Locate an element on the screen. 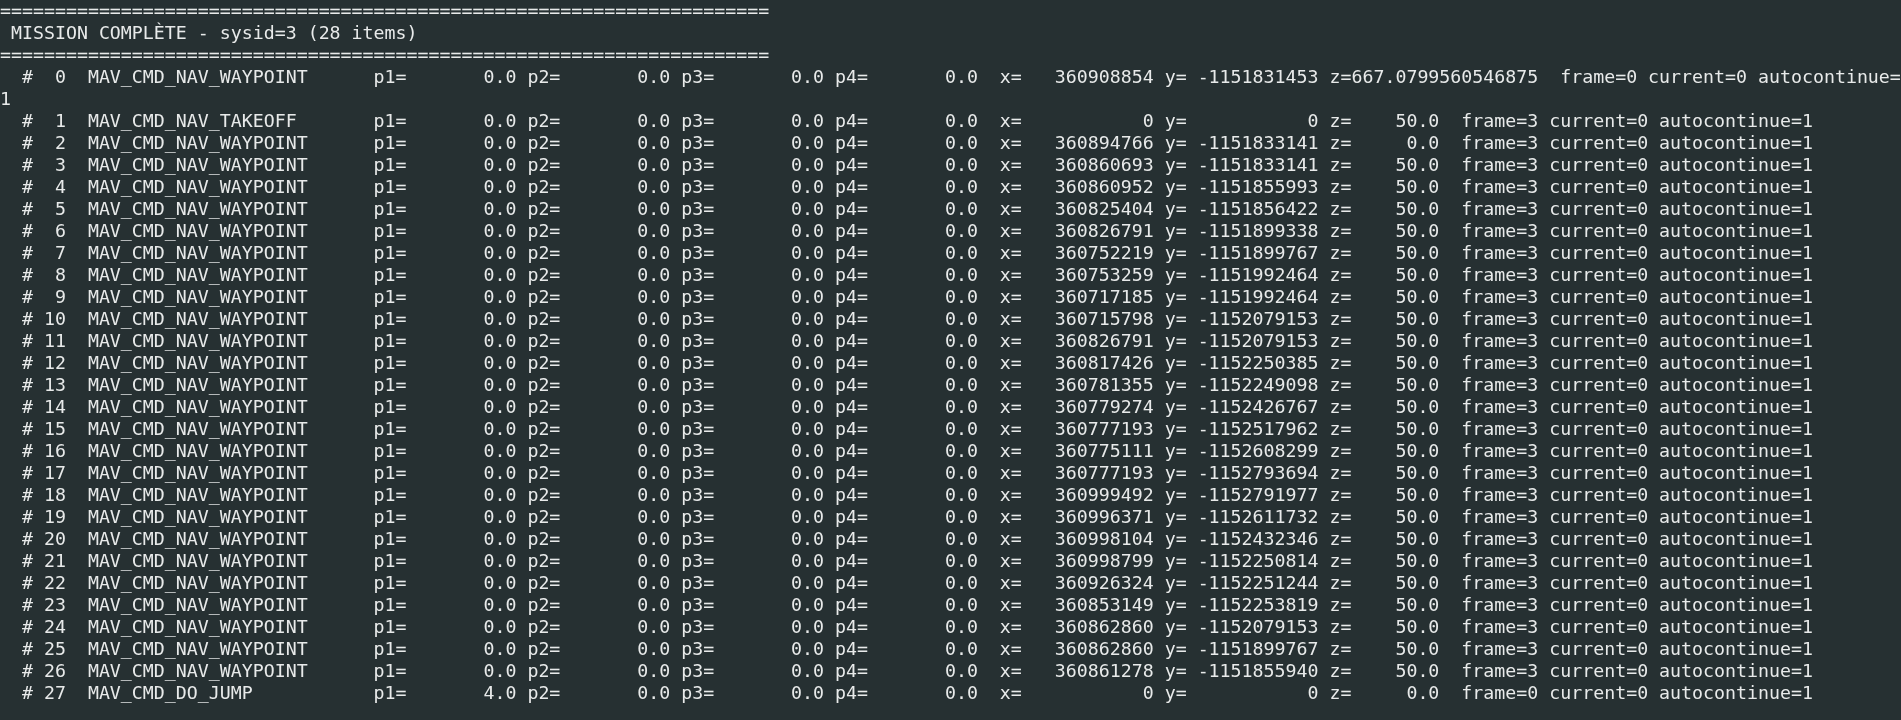 The width and height of the screenshot is (1901, 720). mission-item-line: # 1 MAV_CMD_NAV_TAKEOFF p1= 0.0 p2= 0.0 p3= 0.0 p4= 0.0 x= 0 y= 0 z= 50.0 frame=3 current=0 autocontinue=1 is located at coordinates (916, 121).